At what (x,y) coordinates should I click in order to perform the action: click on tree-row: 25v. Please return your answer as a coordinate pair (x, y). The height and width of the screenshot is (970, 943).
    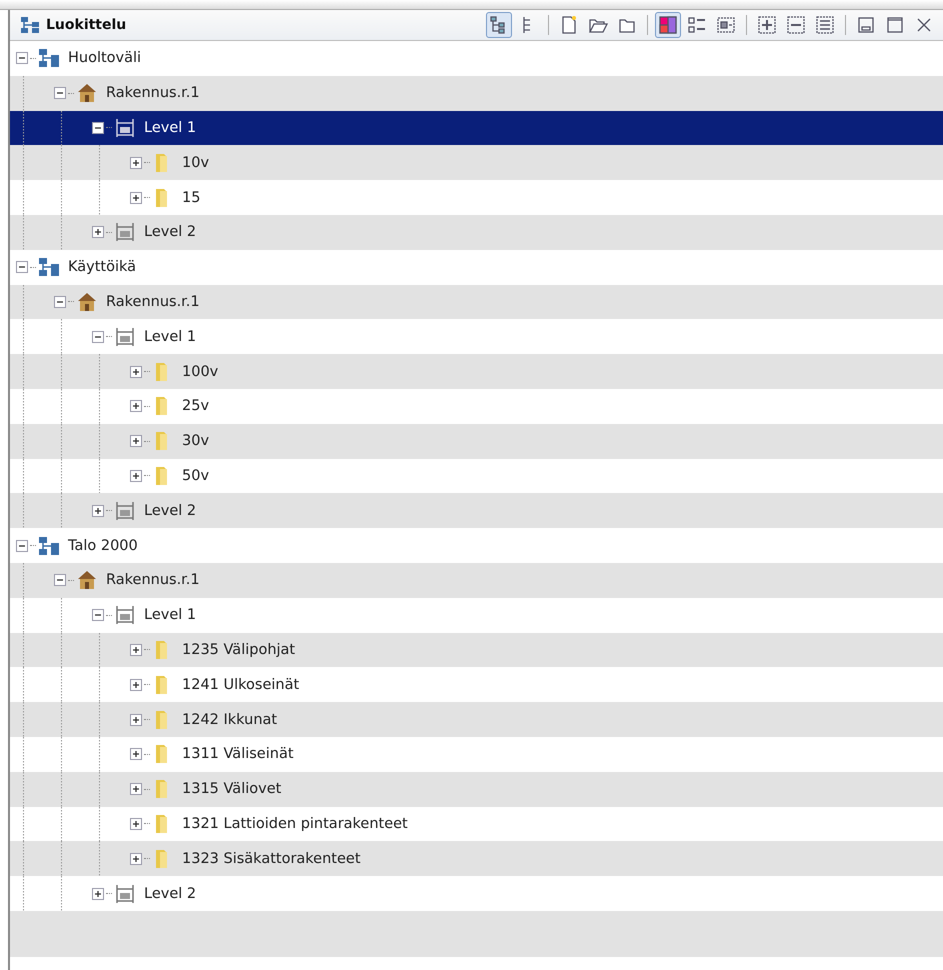
    Looking at the image, I should click on (476, 406).